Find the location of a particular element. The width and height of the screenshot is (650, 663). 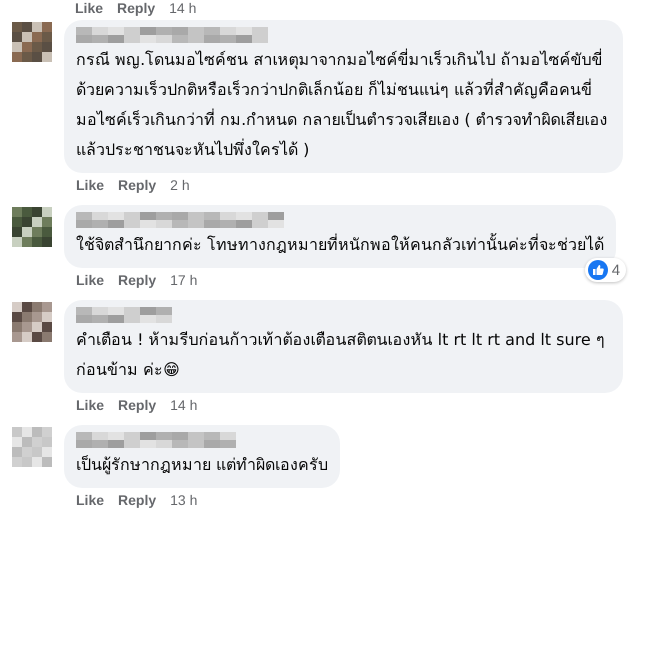

reaction-badge: 4 is located at coordinates (605, 270).